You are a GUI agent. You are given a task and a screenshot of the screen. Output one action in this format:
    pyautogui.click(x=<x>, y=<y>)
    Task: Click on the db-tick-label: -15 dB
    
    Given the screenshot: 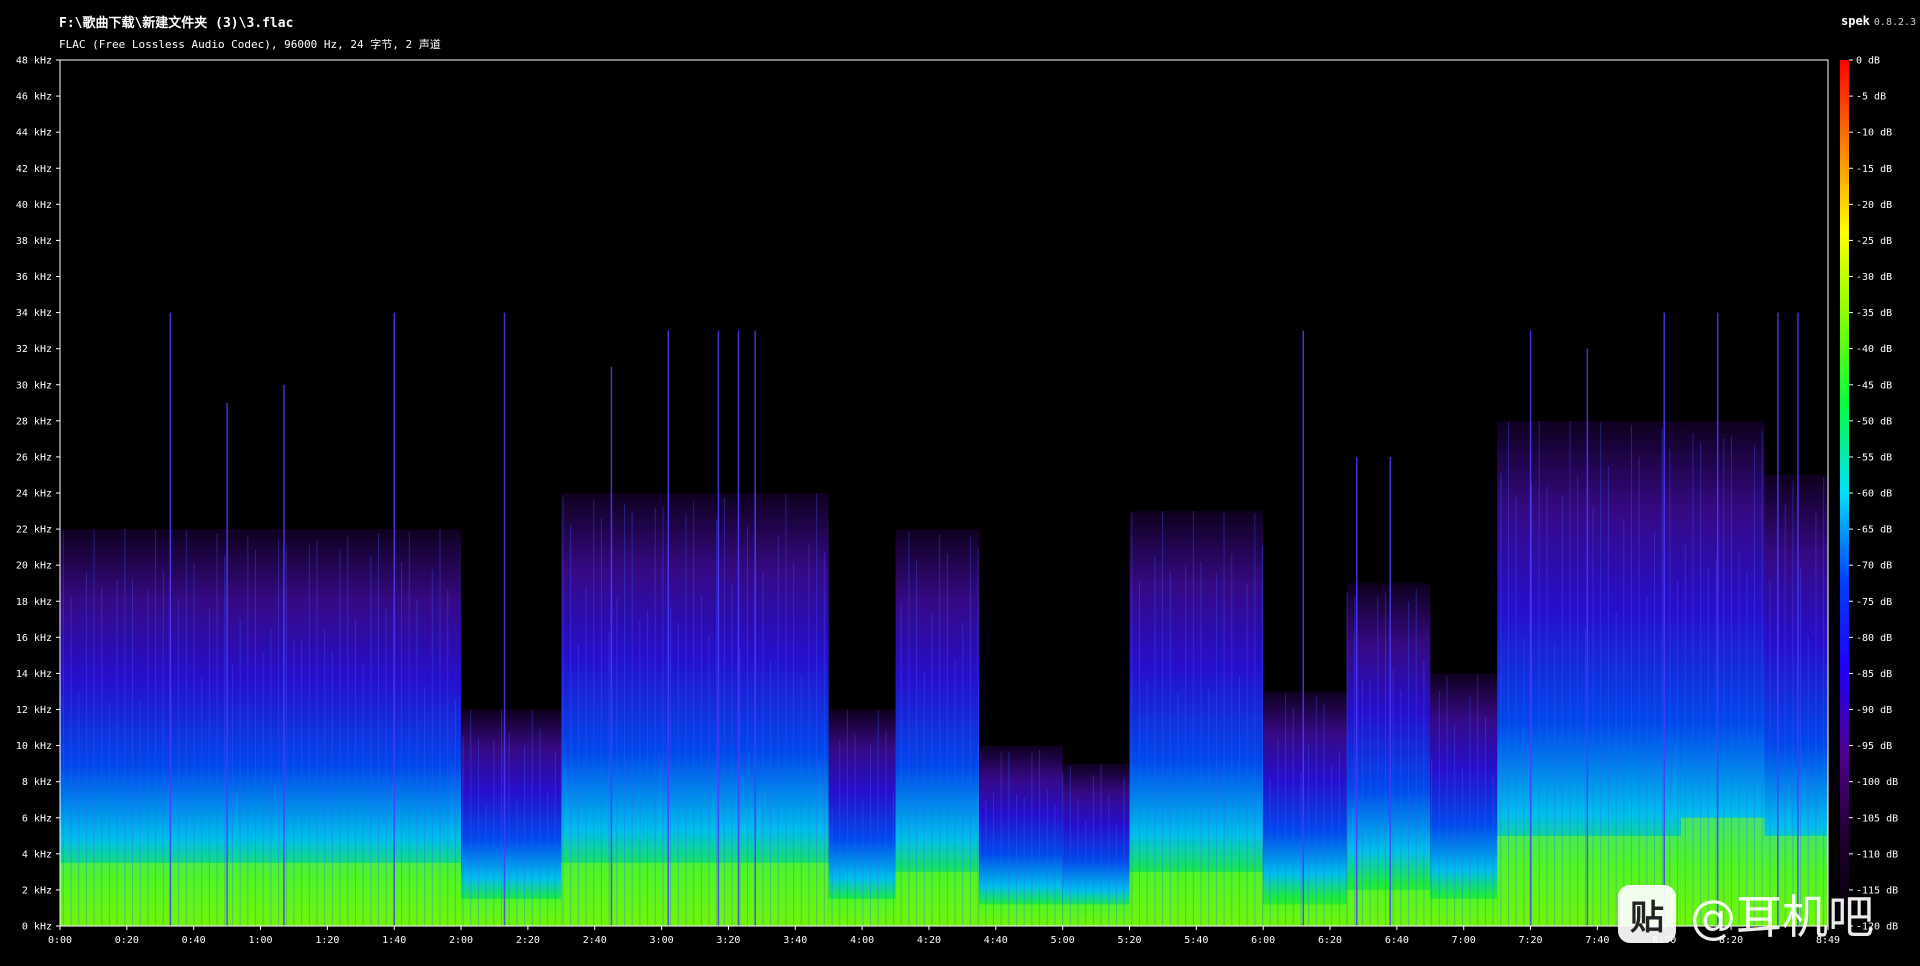 What is the action you would take?
    pyautogui.click(x=1874, y=169)
    